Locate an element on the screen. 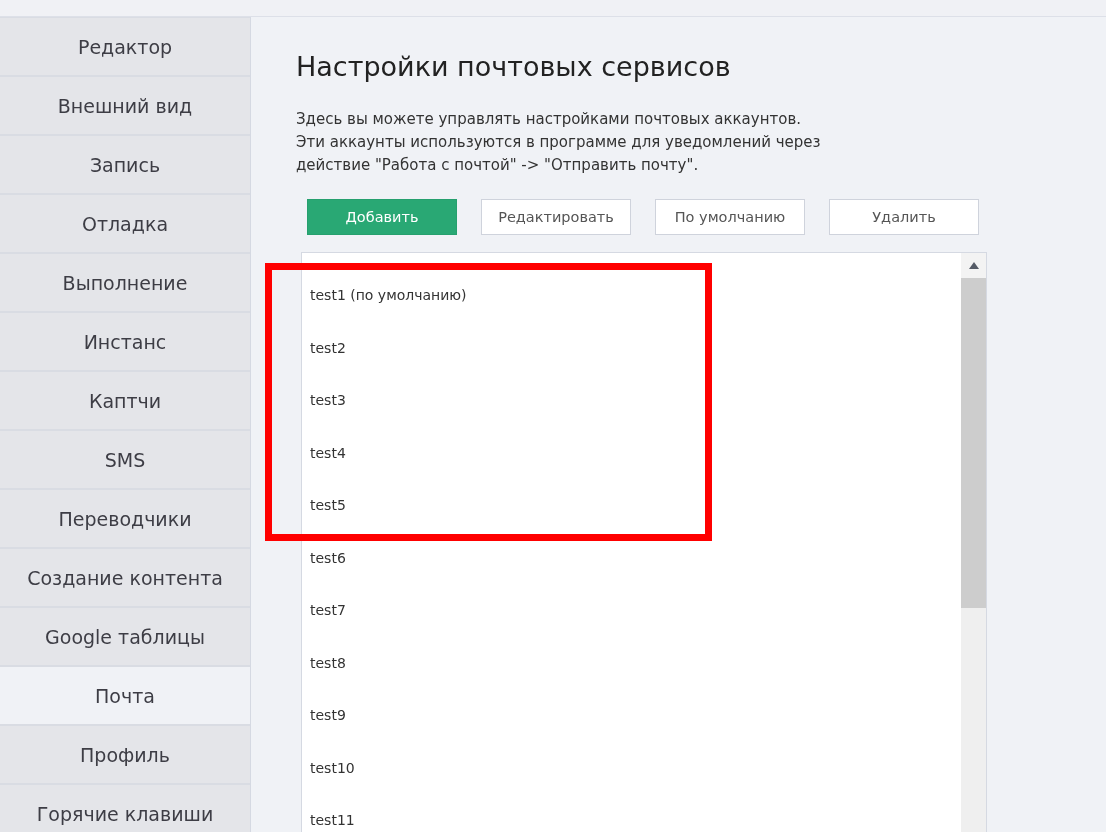 Image resolution: width=1106 pixels, height=832 pixels. account-item: test7 is located at coordinates (631, 628).